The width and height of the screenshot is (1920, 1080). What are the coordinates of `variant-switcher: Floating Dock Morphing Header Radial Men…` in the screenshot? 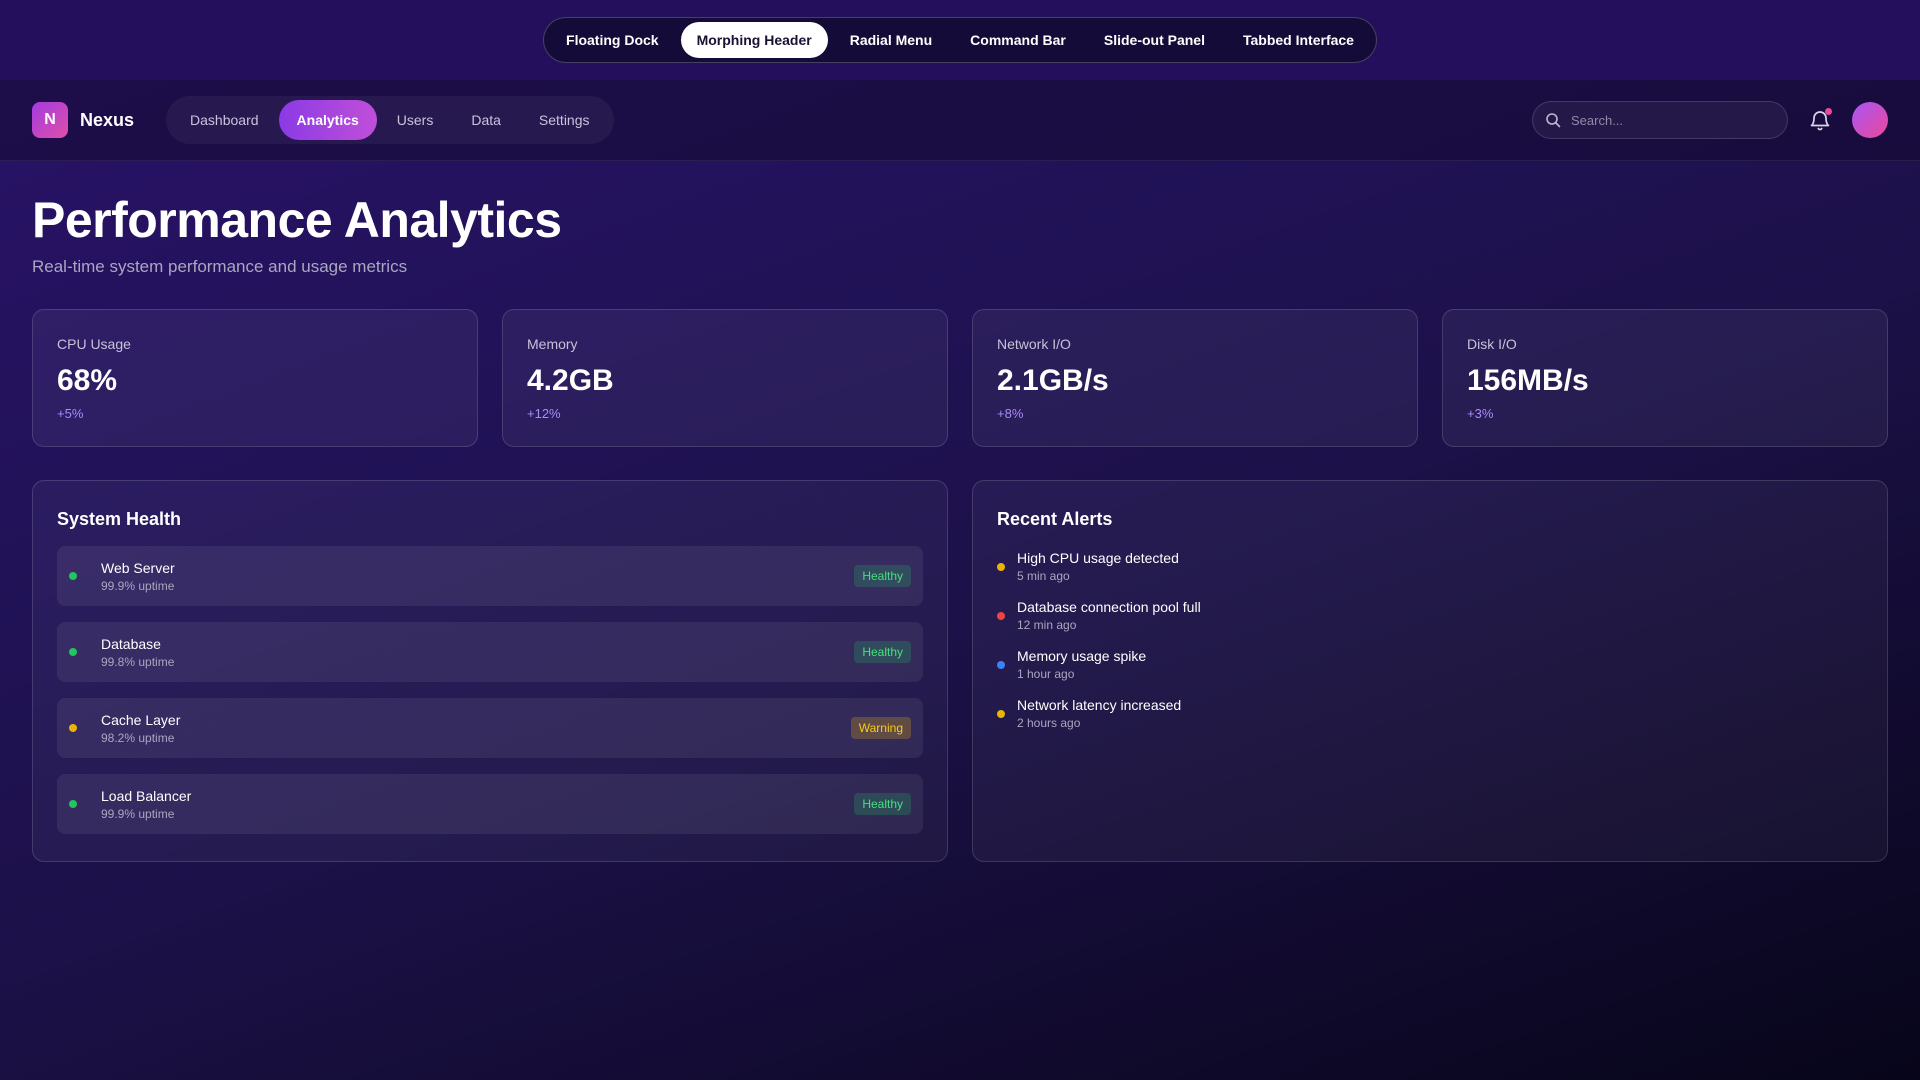 It's located at (960, 40).